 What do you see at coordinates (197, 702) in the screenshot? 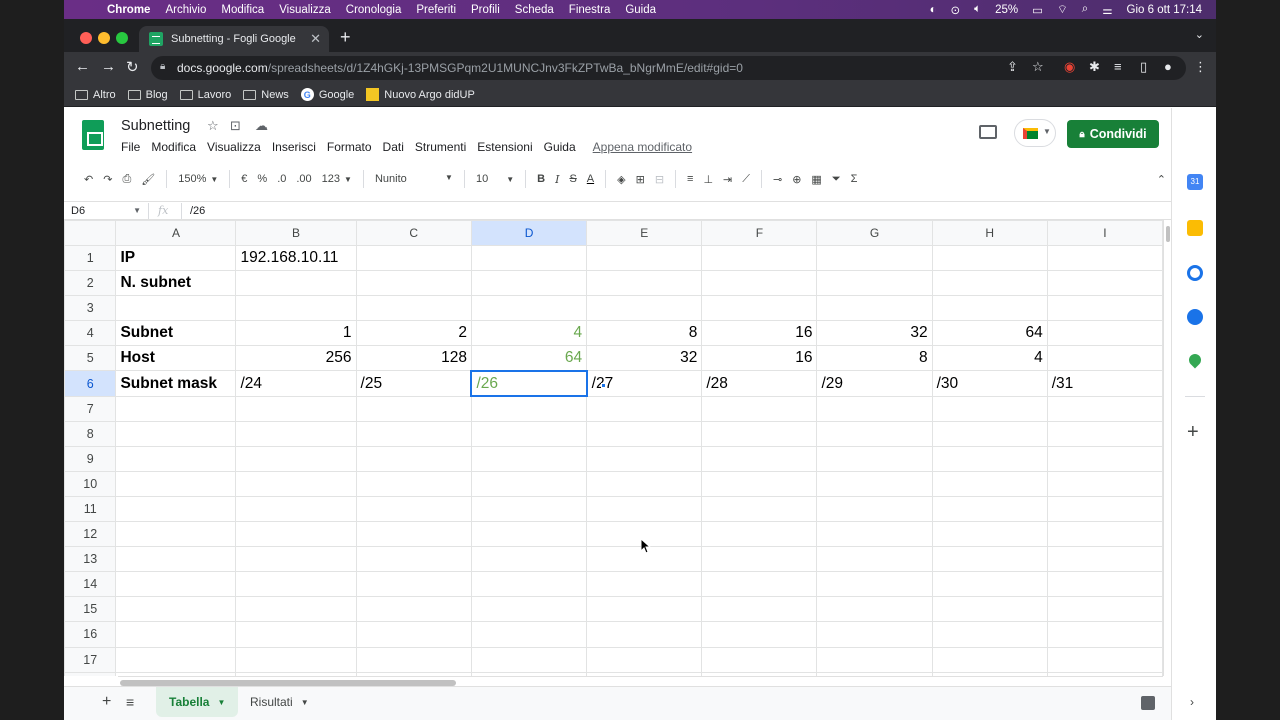
I see `sheet-tab-tabella: Tabella ▼` at bounding box center [197, 702].